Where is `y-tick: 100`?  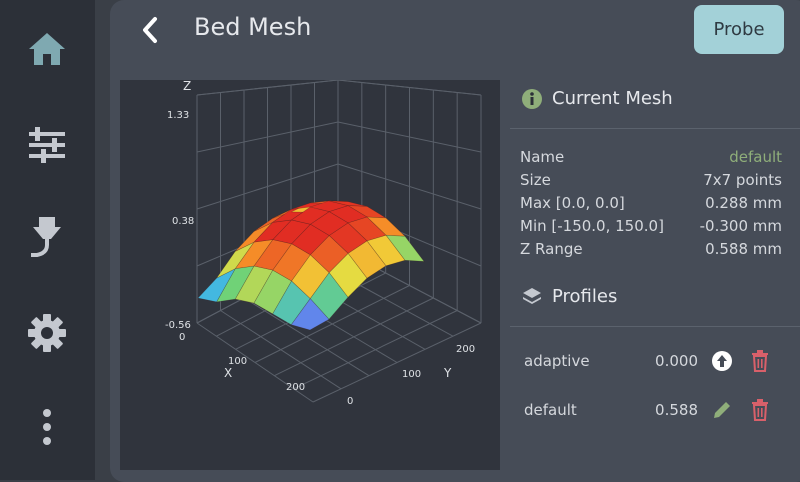 y-tick: 100 is located at coordinates (411, 374).